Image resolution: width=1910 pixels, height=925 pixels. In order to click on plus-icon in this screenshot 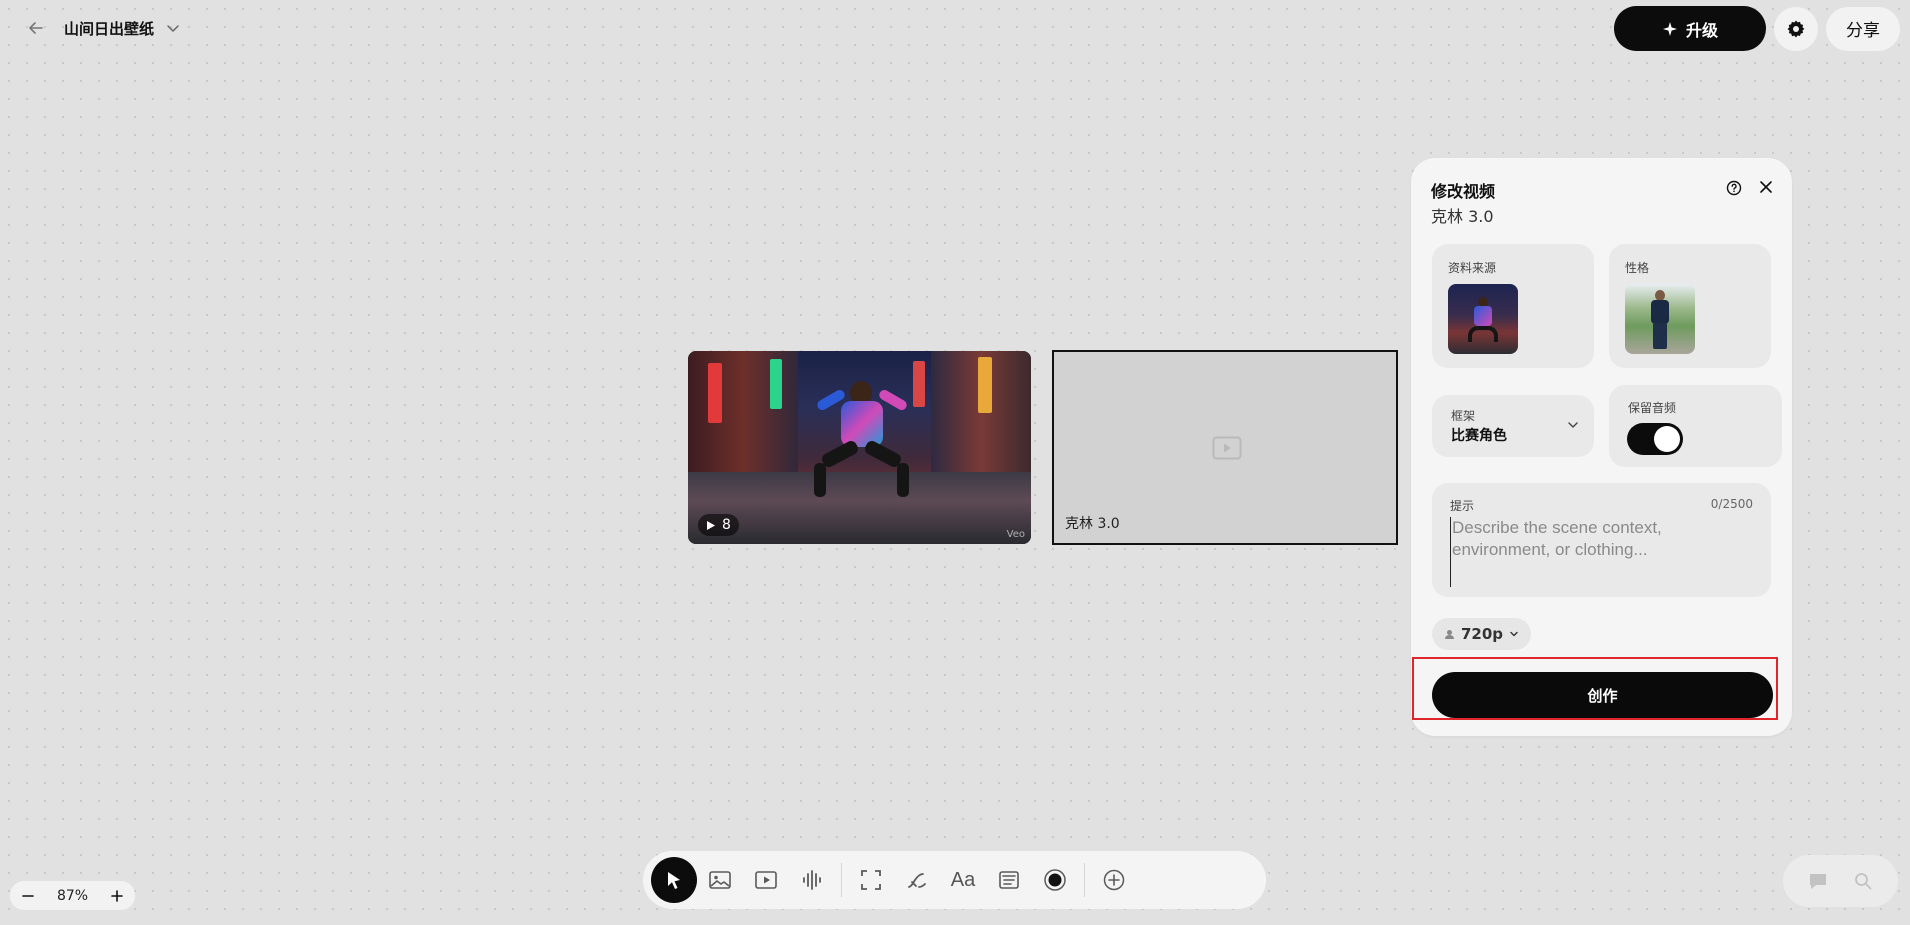, I will do `click(117, 895)`.